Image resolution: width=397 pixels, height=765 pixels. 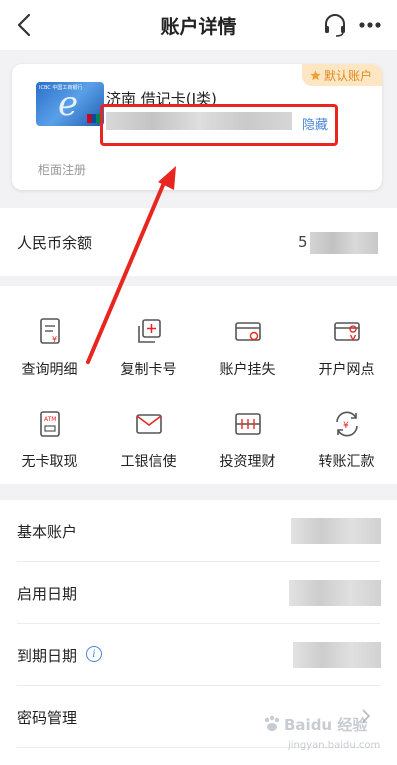 What do you see at coordinates (326, 725) in the screenshot?
I see `watermark-brand: Baidu 经验` at bounding box center [326, 725].